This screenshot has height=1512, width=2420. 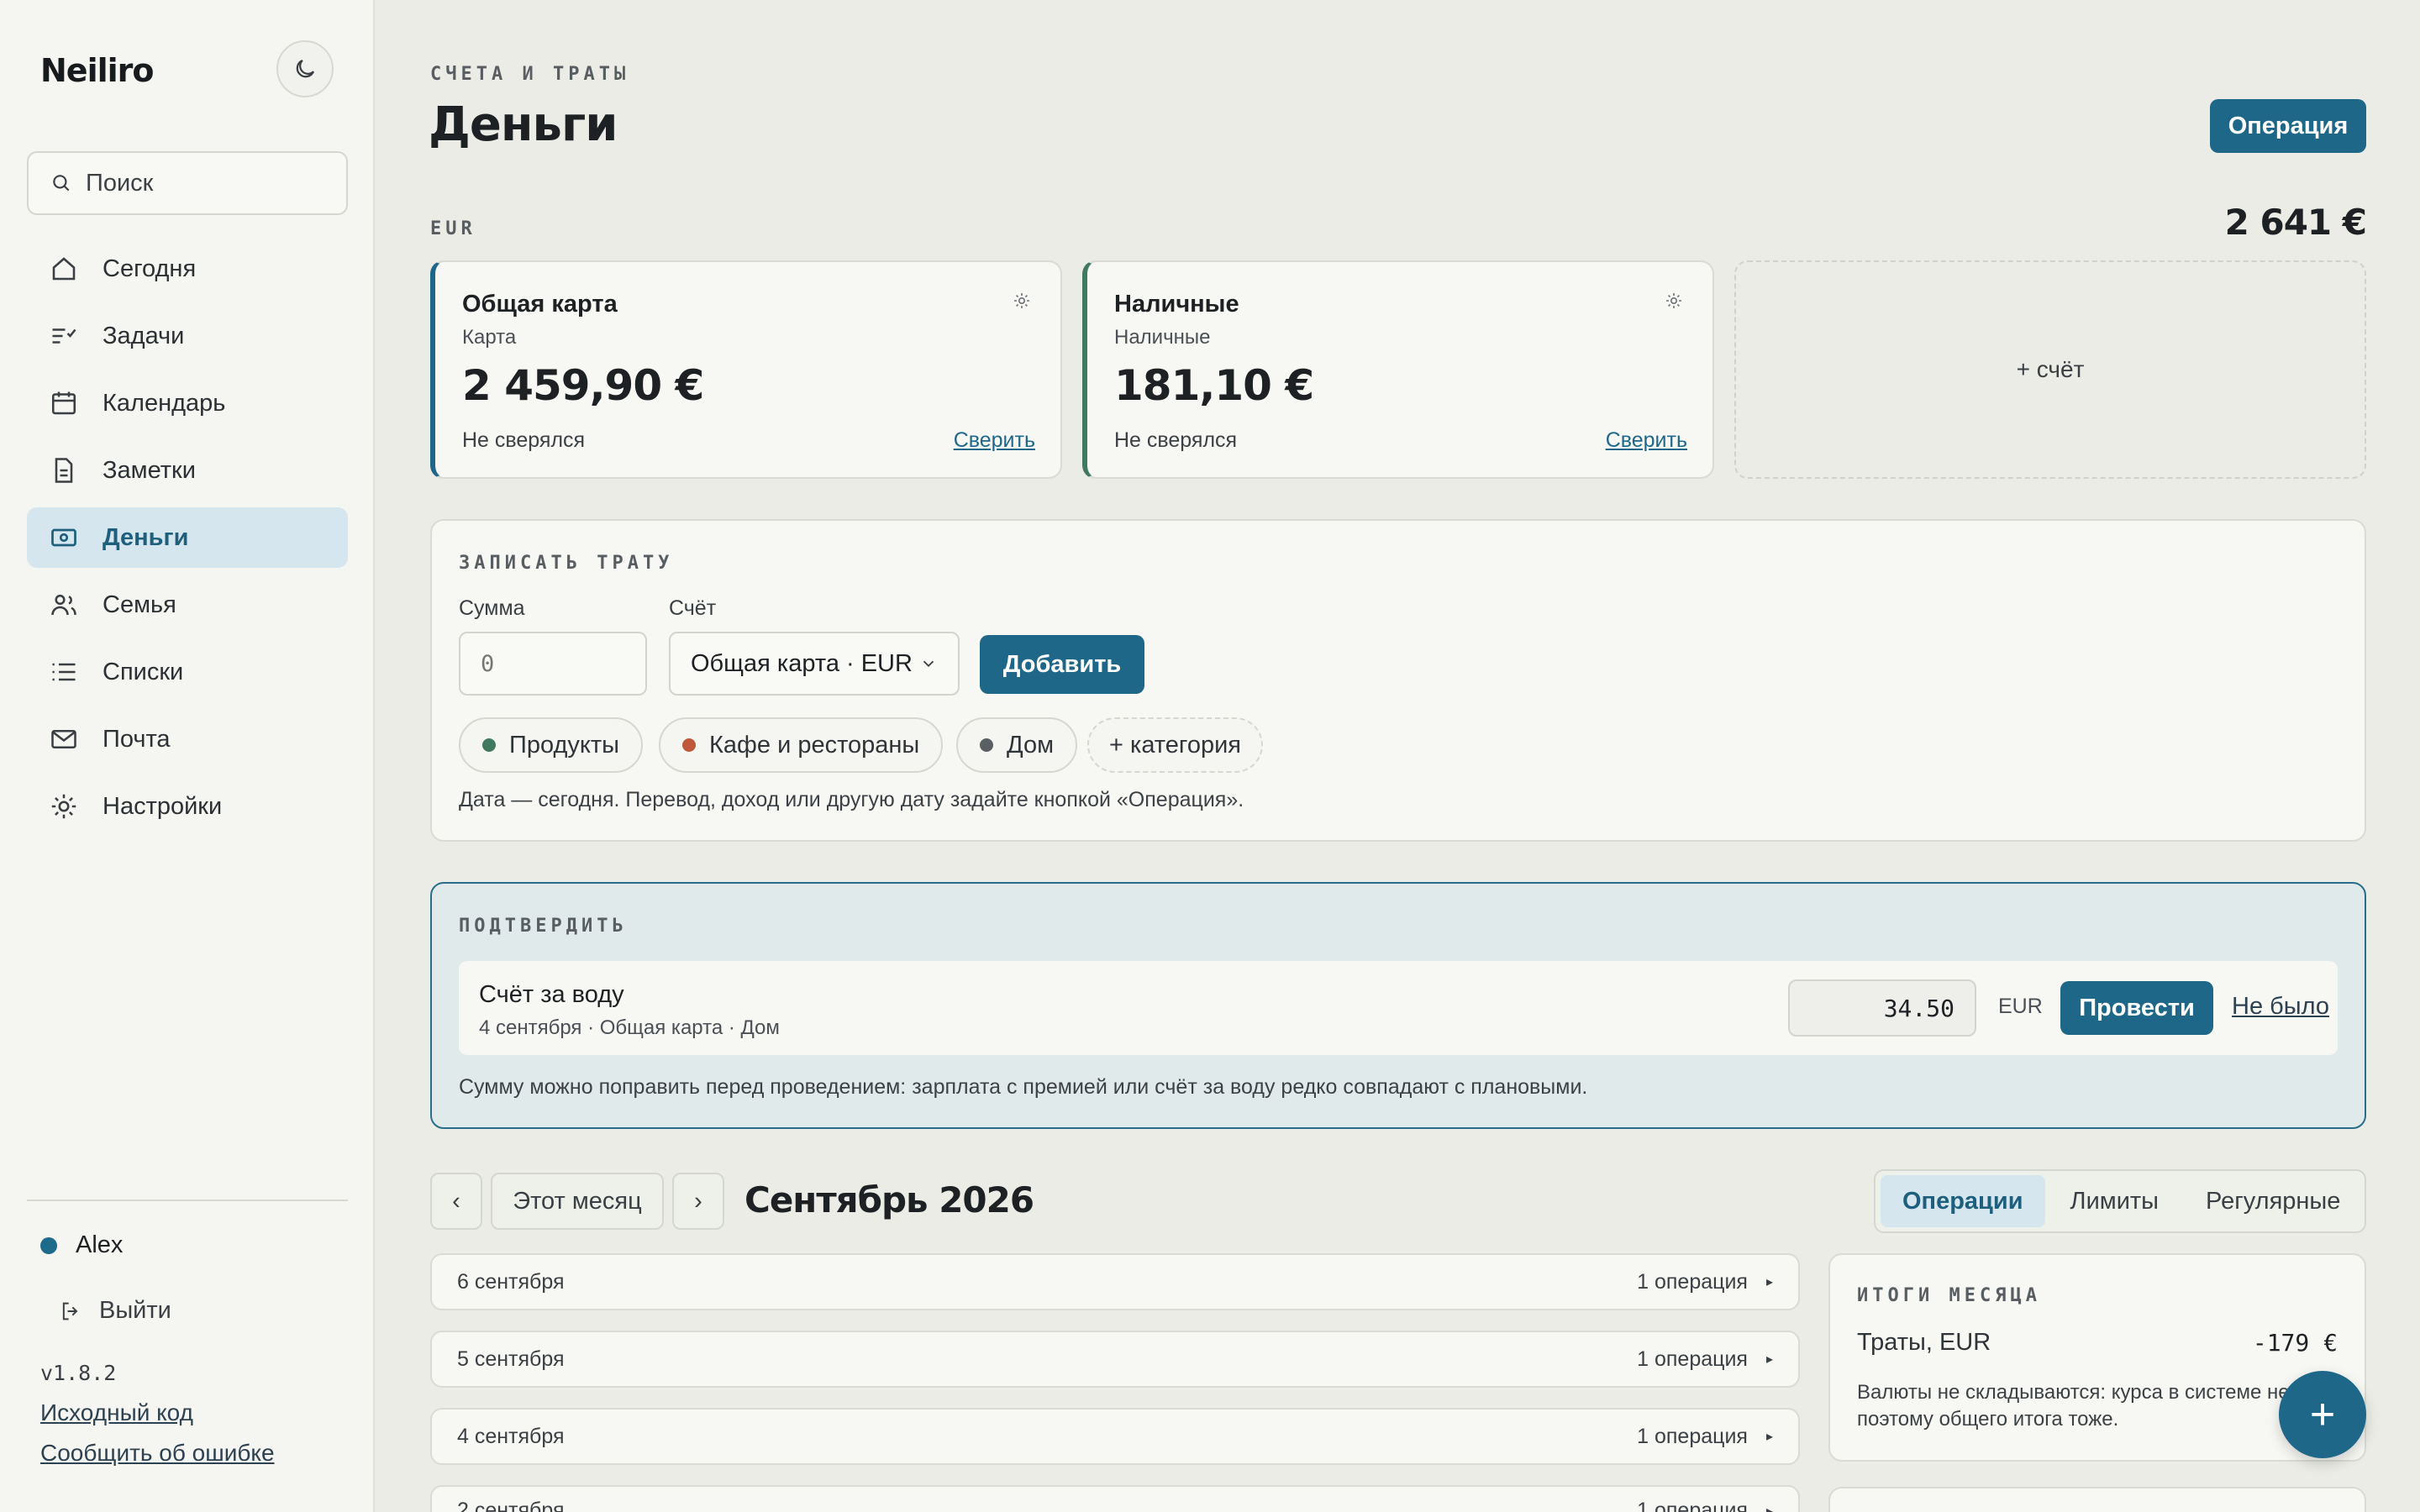 What do you see at coordinates (2288, 126) in the screenshot?
I see `operation-button: Операция` at bounding box center [2288, 126].